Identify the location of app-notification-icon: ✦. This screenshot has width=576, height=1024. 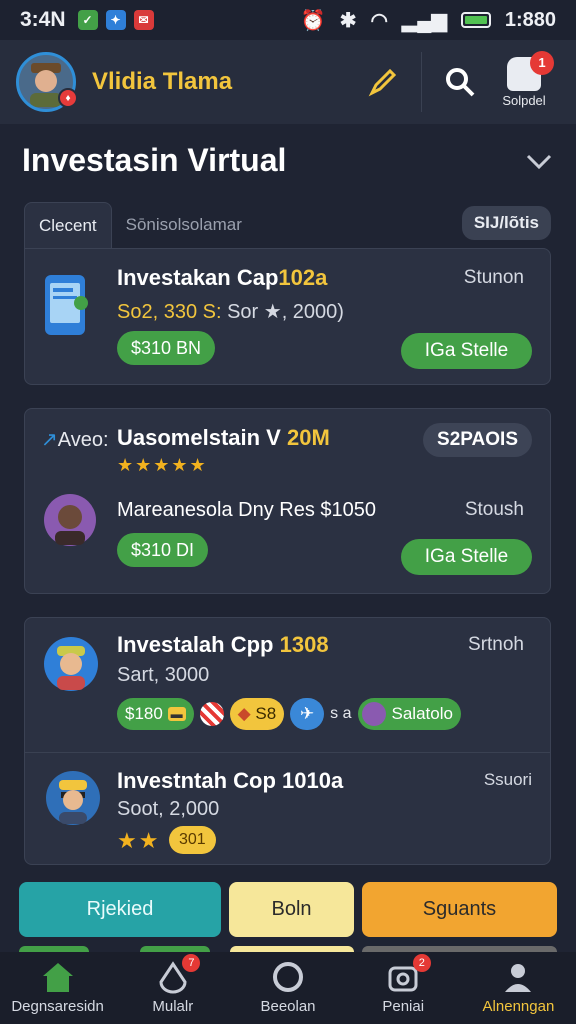
(115, 20).